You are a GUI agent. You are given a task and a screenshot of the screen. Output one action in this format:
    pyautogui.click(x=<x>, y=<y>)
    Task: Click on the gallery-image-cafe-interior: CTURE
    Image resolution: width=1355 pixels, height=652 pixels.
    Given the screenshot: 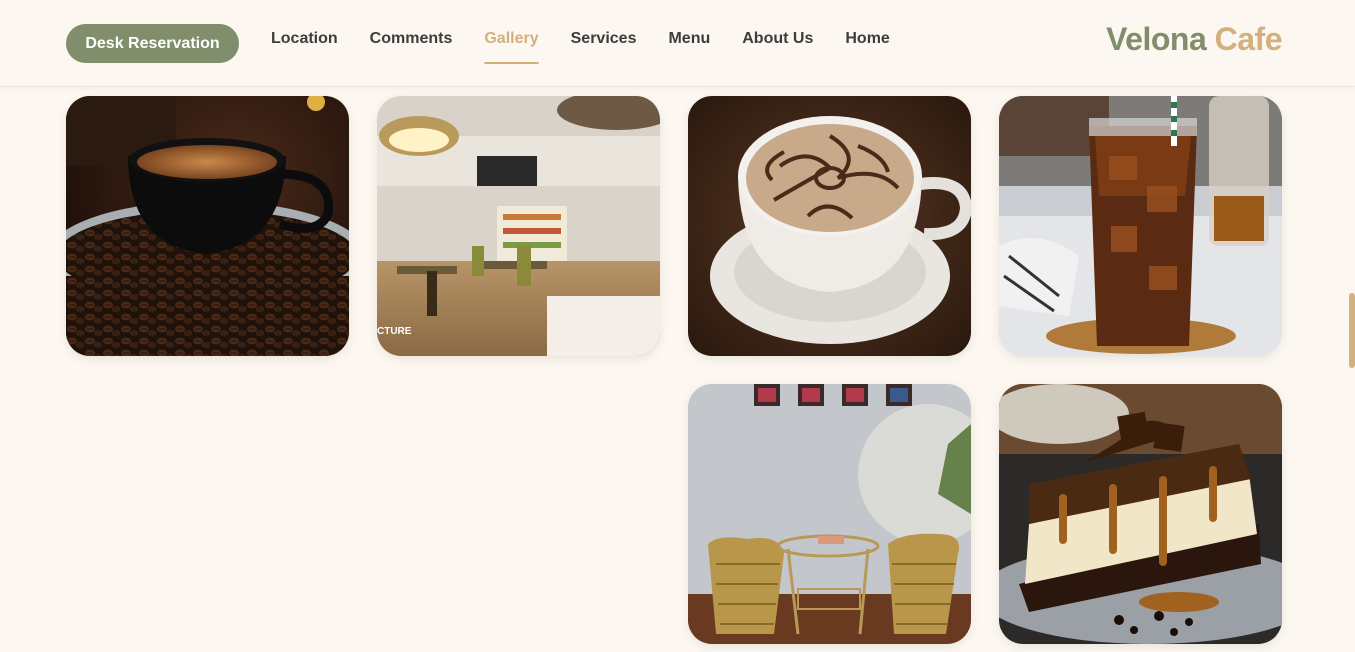 What is the action you would take?
    pyautogui.click(x=518, y=226)
    